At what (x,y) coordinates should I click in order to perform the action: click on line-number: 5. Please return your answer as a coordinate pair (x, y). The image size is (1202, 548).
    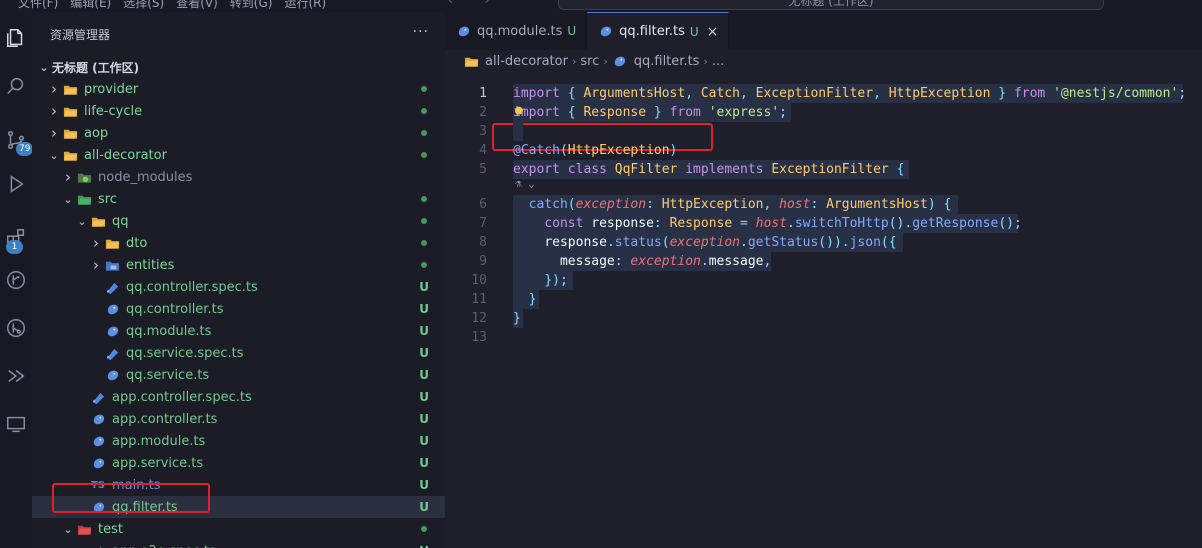
    Looking at the image, I should click on (483, 169).